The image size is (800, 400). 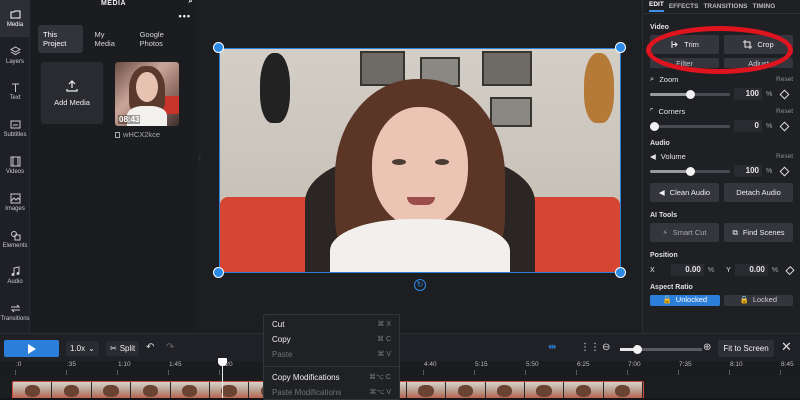 What do you see at coordinates (684, 6) in the screenshot?
I see `tab-effects: EFFECTS` at bounding box center [684, 6].